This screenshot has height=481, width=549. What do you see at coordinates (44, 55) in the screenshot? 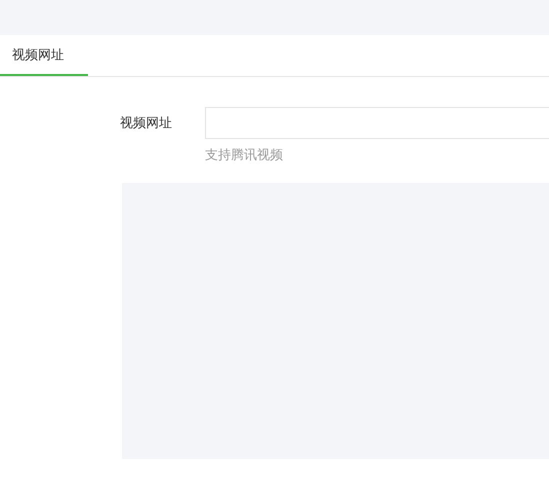
I see `tab: 视频网址` at bounding box center [44, 55].